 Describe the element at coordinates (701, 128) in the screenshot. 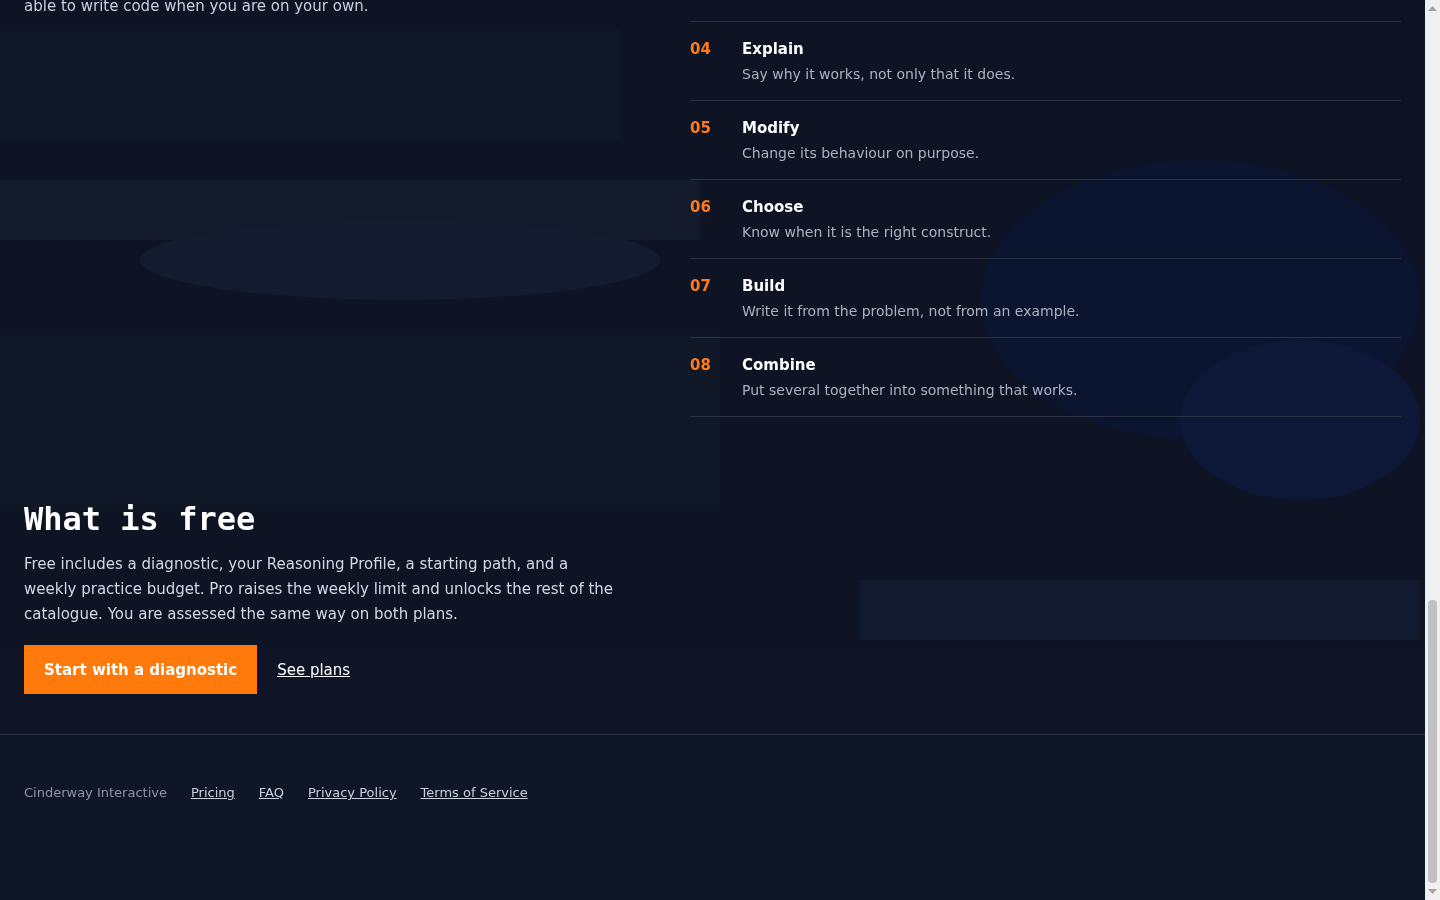

I see `step-number: 05` at that location.